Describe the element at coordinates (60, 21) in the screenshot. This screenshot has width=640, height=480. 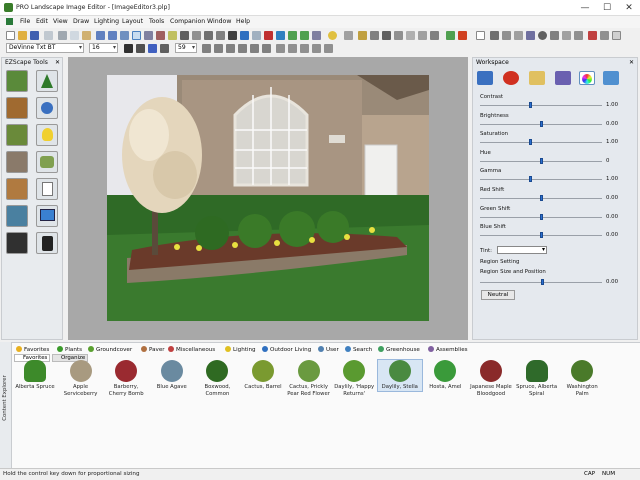
I see `menu-view: View` at that location.